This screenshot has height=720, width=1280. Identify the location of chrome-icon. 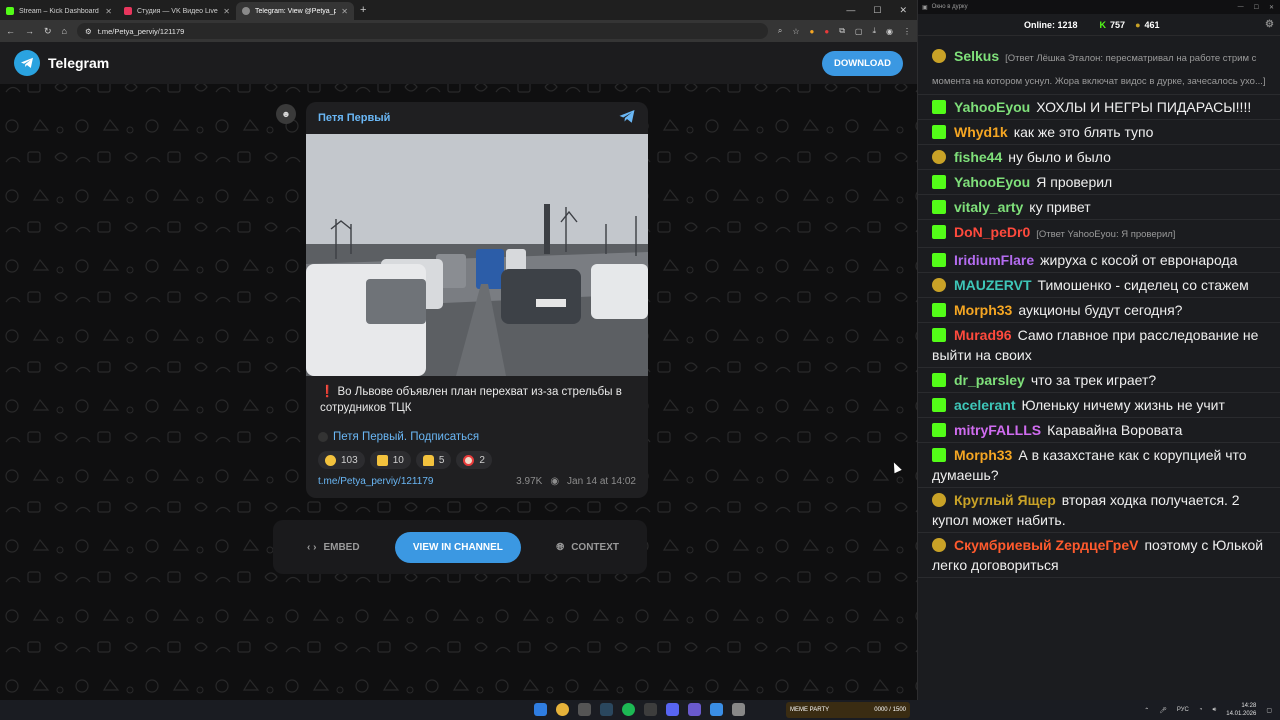
(562, 709).